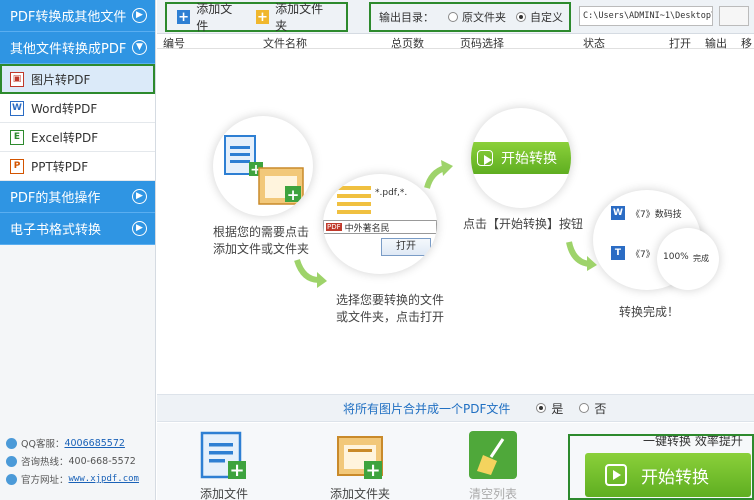 The image size is (754, 500). What do you see at coordinates (492, 493) in the screenshot?
I see `clear-list-label: 清空列表` at bounding box center [492, 493].